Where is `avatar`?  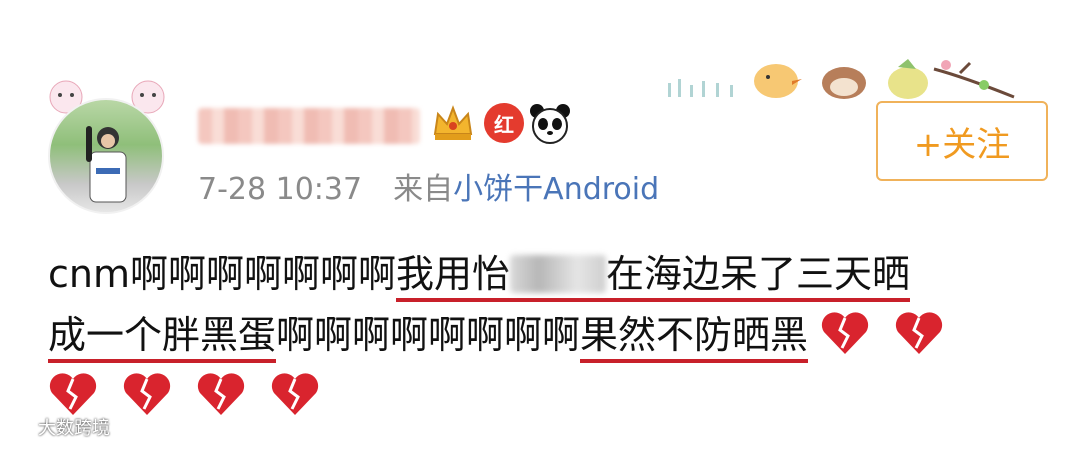 avatar is located at coordinates (106, 156).